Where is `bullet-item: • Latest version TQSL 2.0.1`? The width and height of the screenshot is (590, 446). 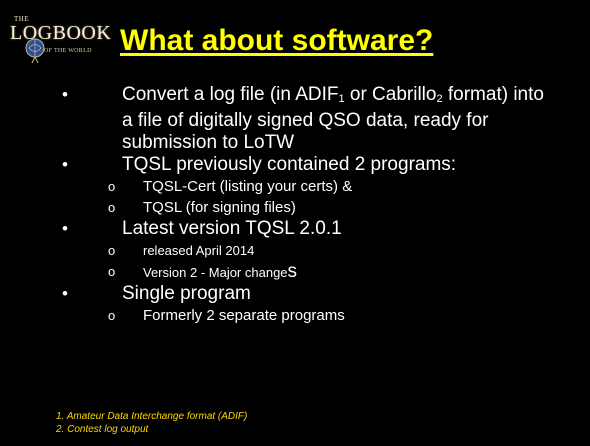
bullet-item: • Latest version TQSL 2.0.1 is located at coordinates (307, 229).